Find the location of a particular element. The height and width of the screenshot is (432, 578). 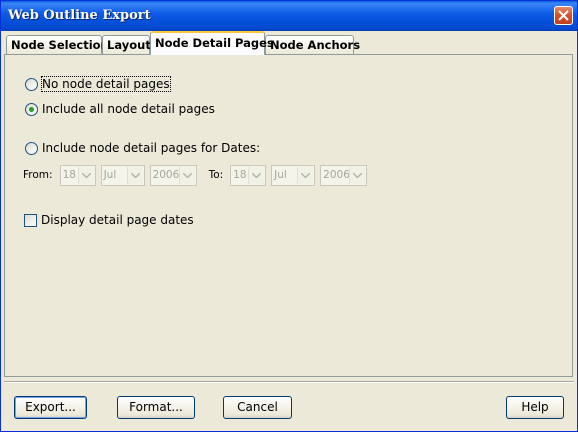

from-day-select: 18 is located at coordinates (77, 175).